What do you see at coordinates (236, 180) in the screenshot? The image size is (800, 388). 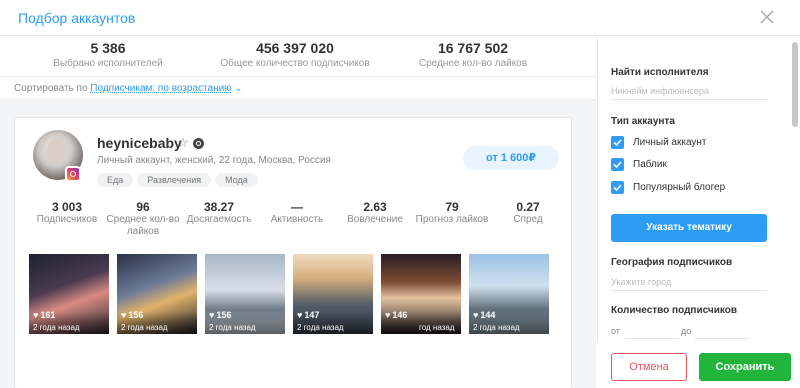 I see `tag: Мода` at bounding box center [236, 180].